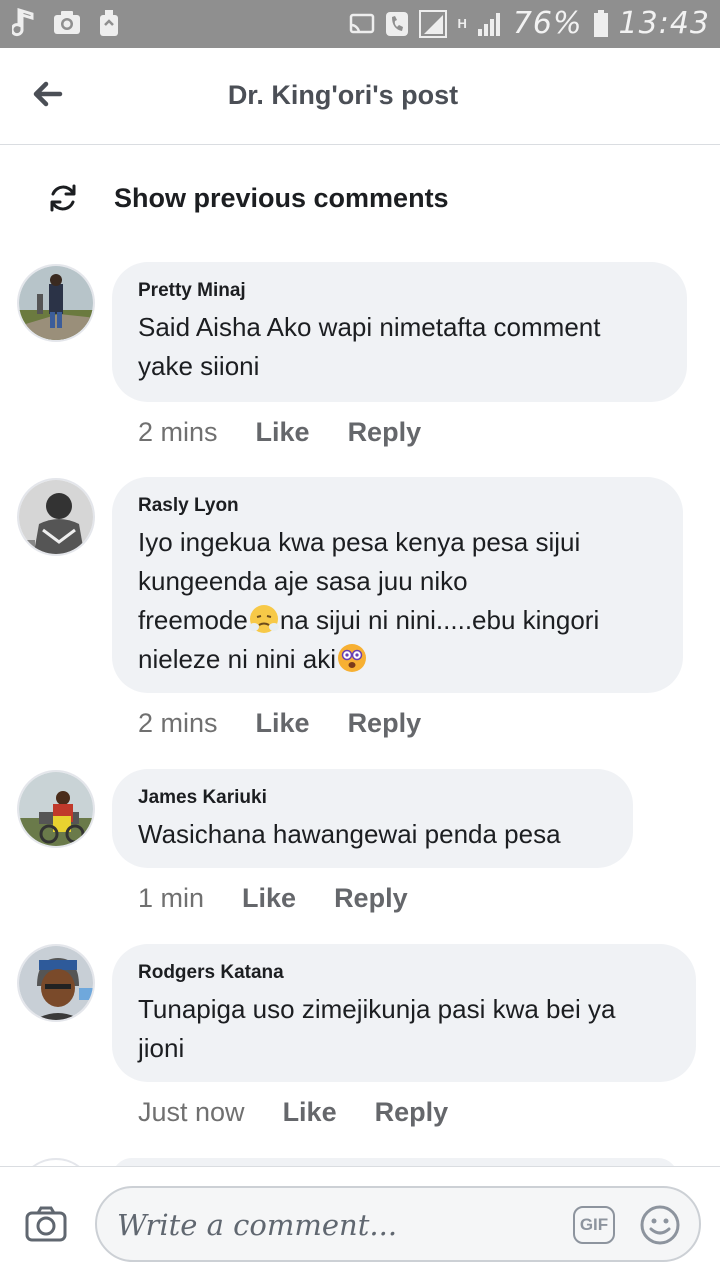  I want to click on comment-timestamp: 1 min, so click(171, 898).